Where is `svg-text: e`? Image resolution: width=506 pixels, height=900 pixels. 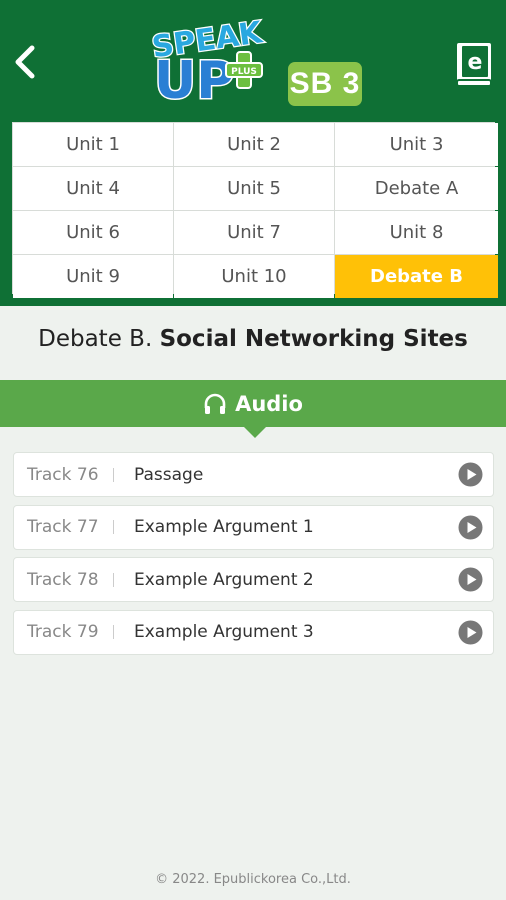 svg-text: e is located at coordinates (475, 62).